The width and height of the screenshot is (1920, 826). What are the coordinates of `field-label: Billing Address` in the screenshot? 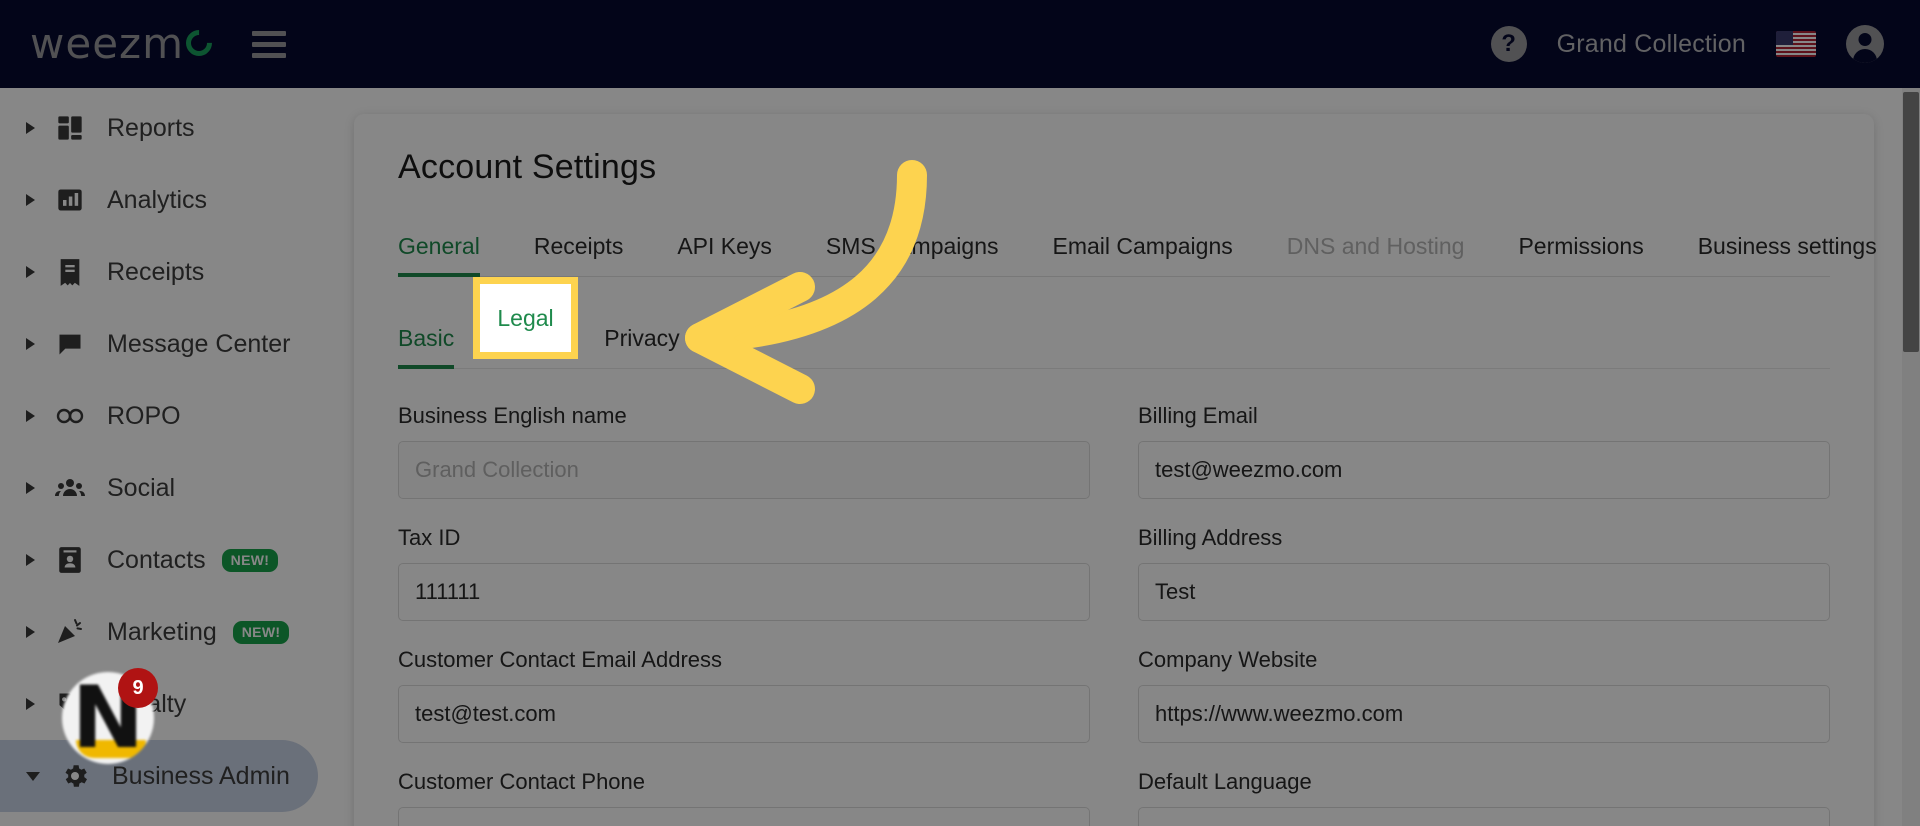 It's located at (1210, 537).